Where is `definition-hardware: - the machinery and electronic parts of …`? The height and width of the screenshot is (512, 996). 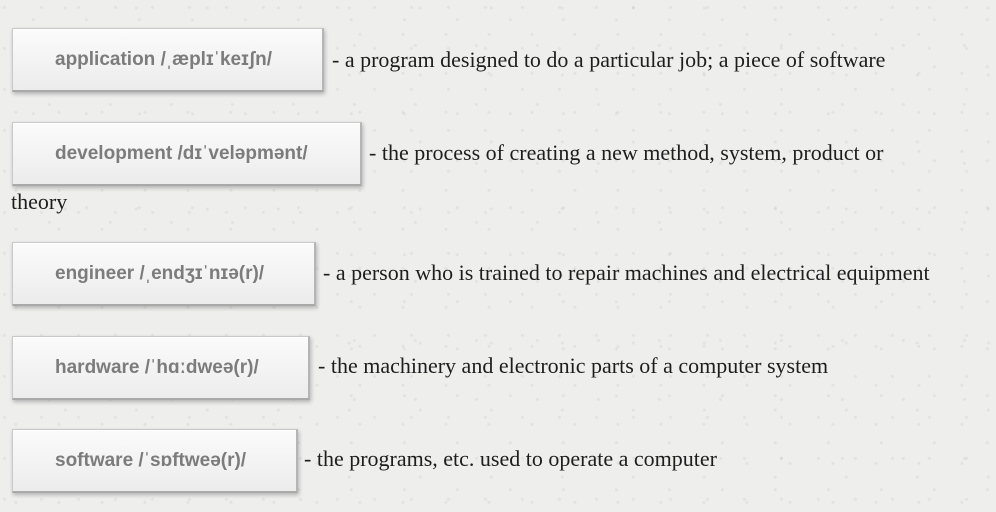 definition-hardware: - the machinery and electronic parts of … is located at coordinates (573, 365).